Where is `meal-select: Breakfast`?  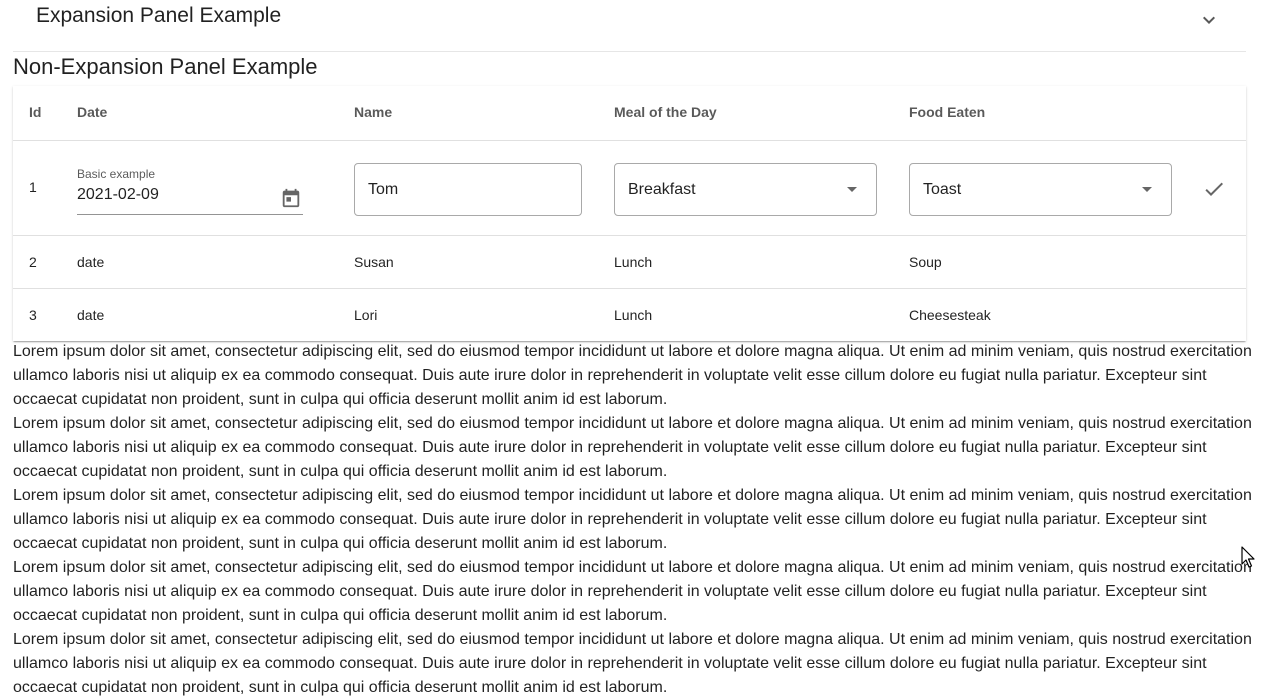
meal-select: Breakfast is located at coordinates (745, 189).